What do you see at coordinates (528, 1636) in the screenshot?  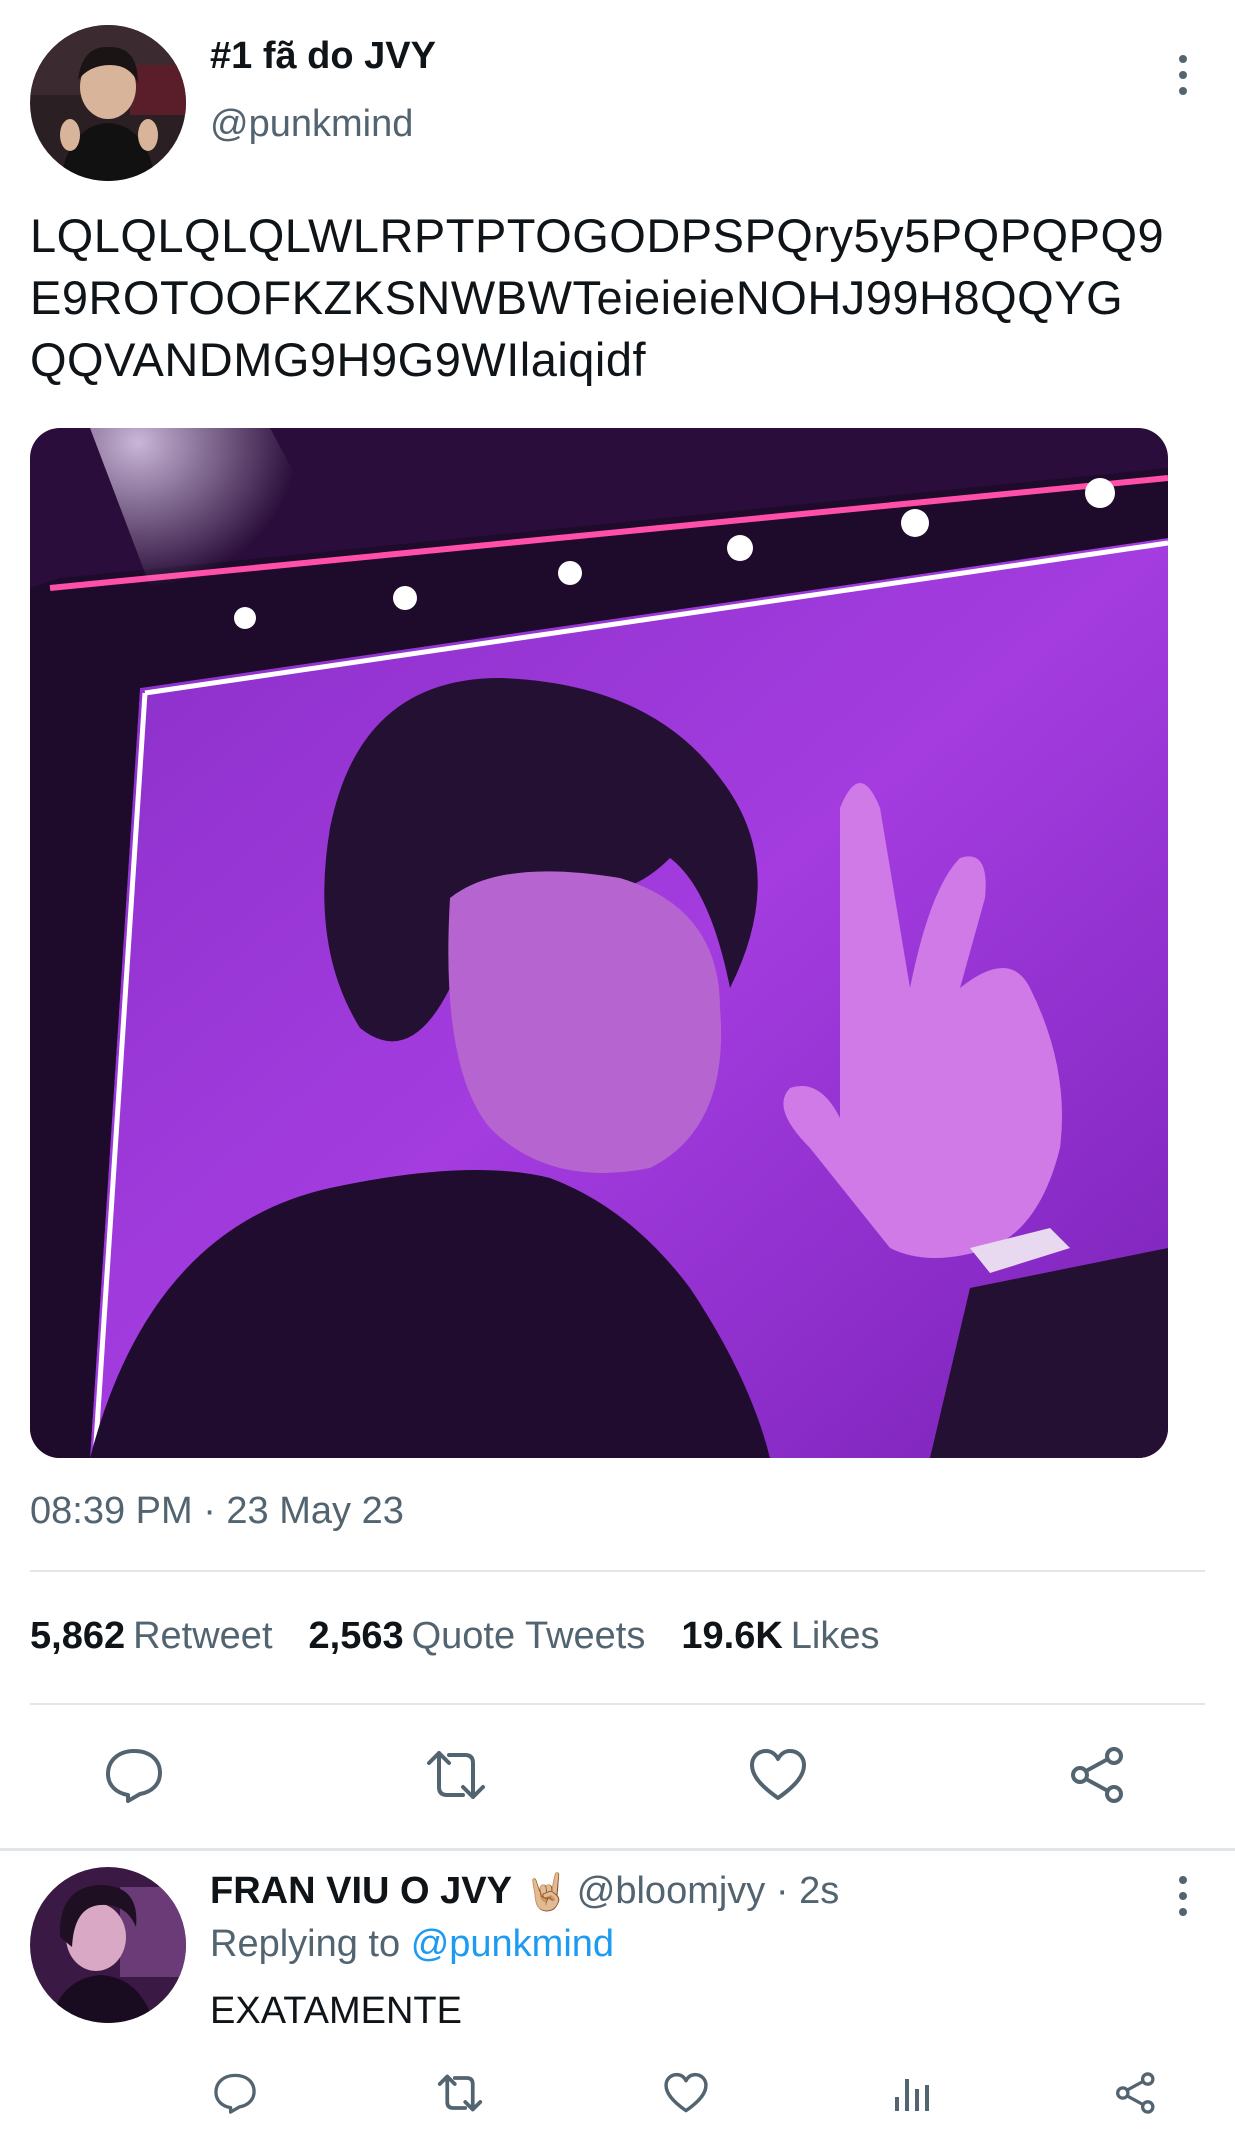 I see `quote-count-label: Quote Tweets` at bounding box center [528, 1636].